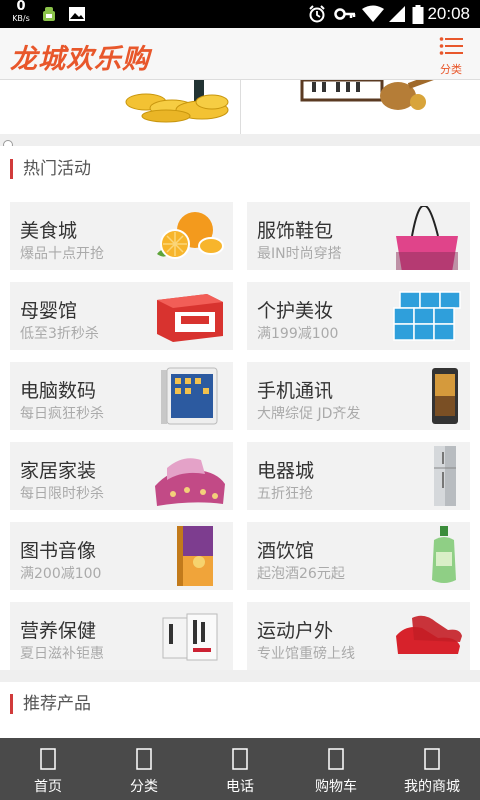 Image resolution: width=480 pixels, height=800 pixels. What do you see at coordinates (58, 551) in the screenshot?
I see `tile-title: 图书音像` at bounding box center [58, 551].